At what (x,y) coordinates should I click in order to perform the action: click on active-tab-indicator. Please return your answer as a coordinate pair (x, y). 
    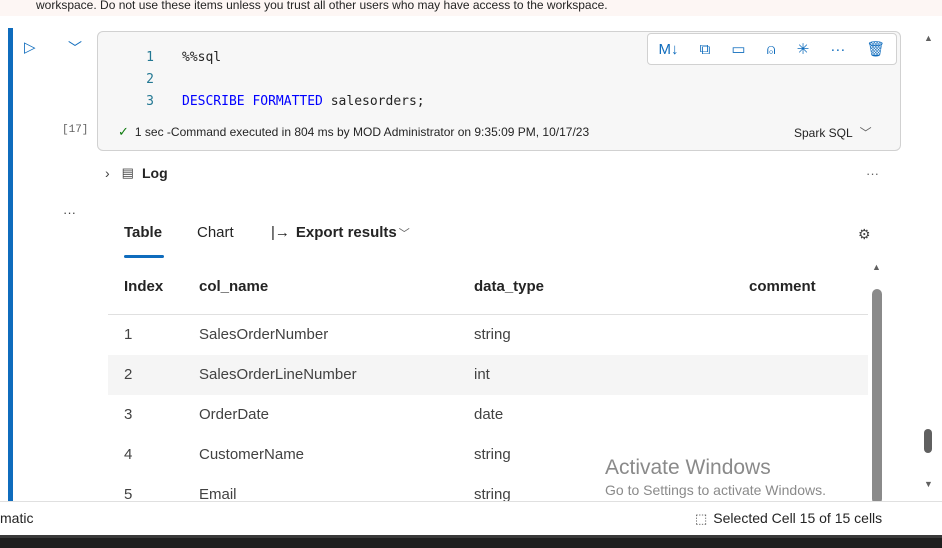
    Looking at the image, I should click on (144, 256).